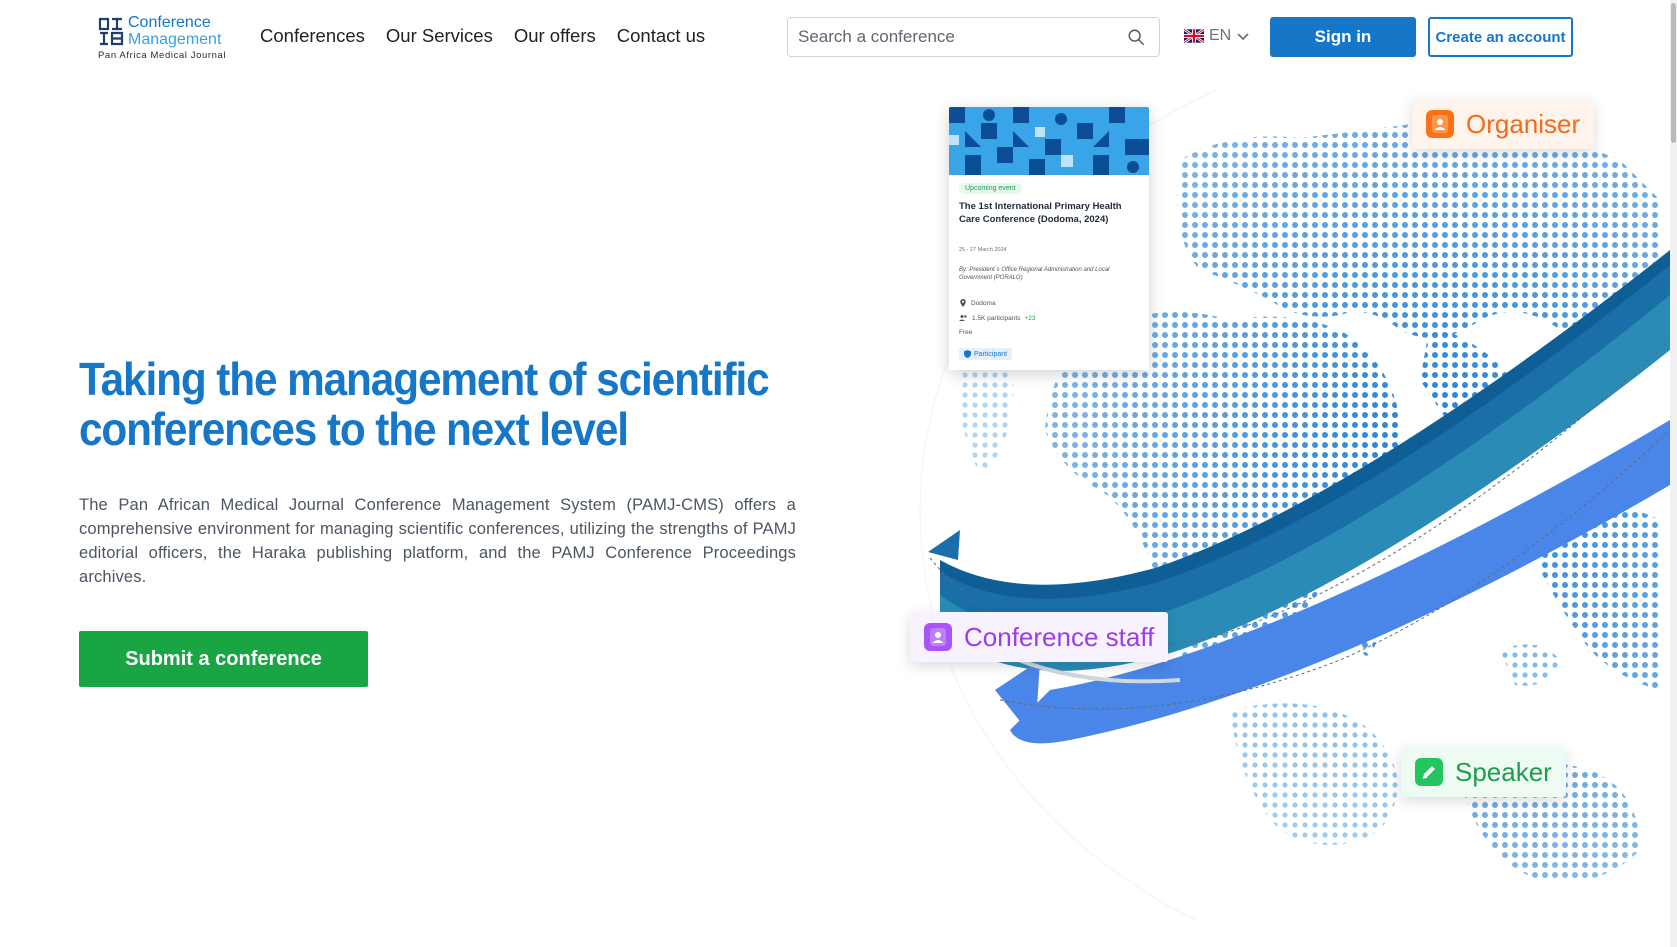 Image resolution: width=1677 pixels, height=947 pixels. What do you see at coordinates (963, 318) in the screenshot?
I see `users-icon` at bounding box center [963, 318].